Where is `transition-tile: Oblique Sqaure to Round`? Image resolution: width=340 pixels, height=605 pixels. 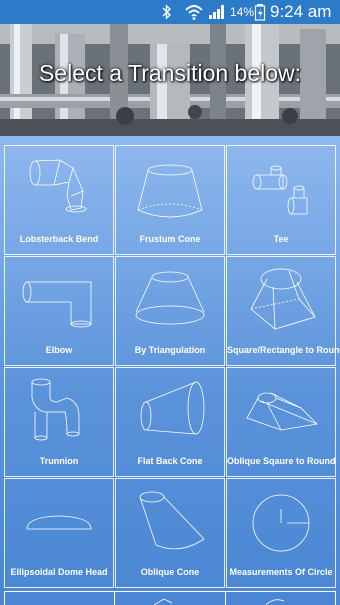
transition-tile: Oblique Sqaure to Round is located at coordinates (281, 422).